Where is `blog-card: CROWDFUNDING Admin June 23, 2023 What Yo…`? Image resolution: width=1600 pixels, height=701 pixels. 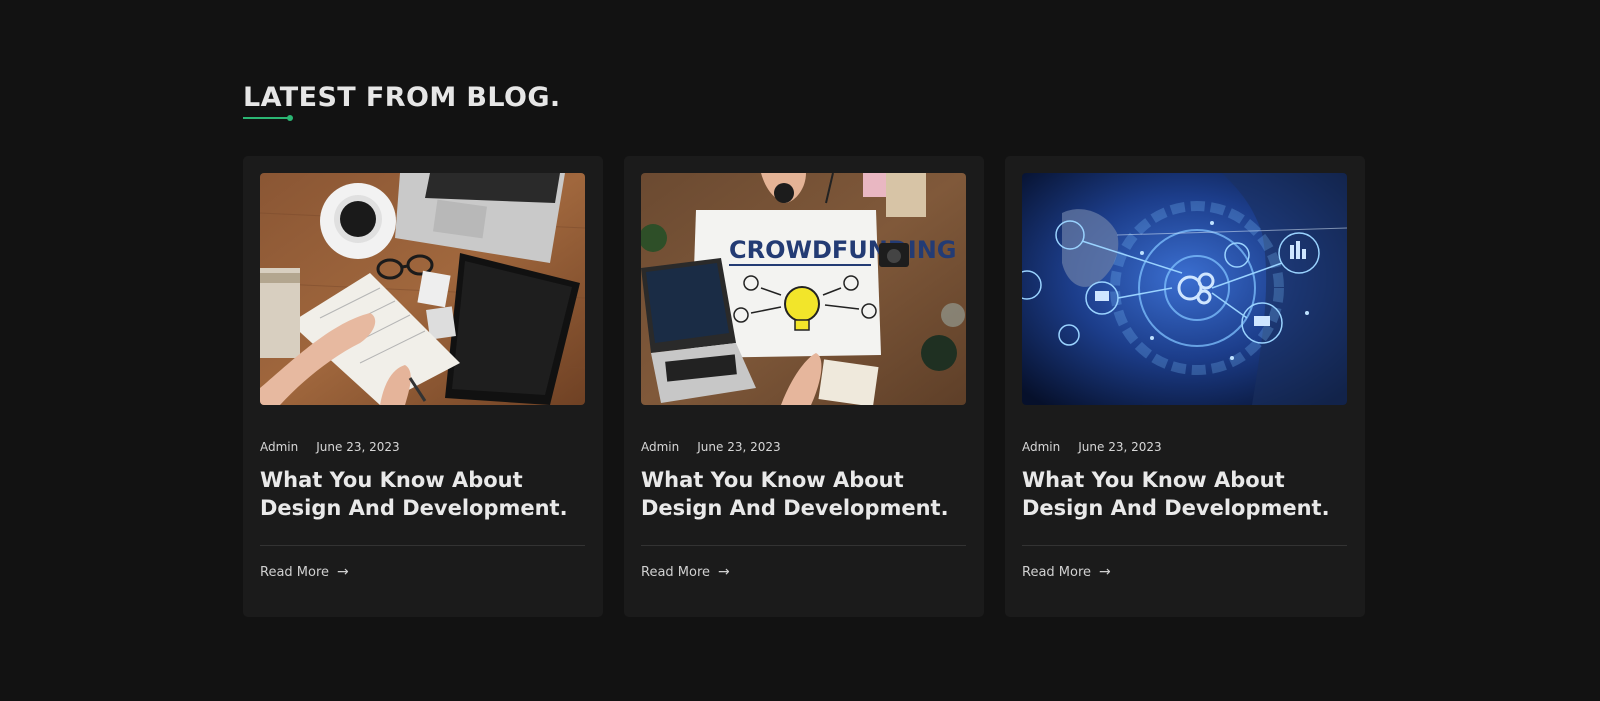
blog-card: CROWDFUNDING Admin June 23, 2023 What Yo… is located at coordinates (804, 386).